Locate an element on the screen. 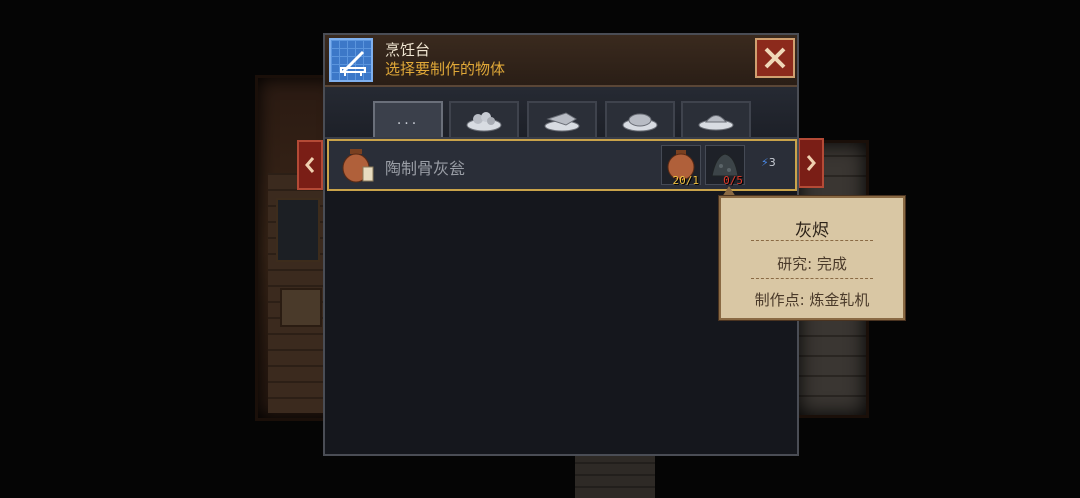  blueprint-workbench-icon is located at coordinates (351, 60).